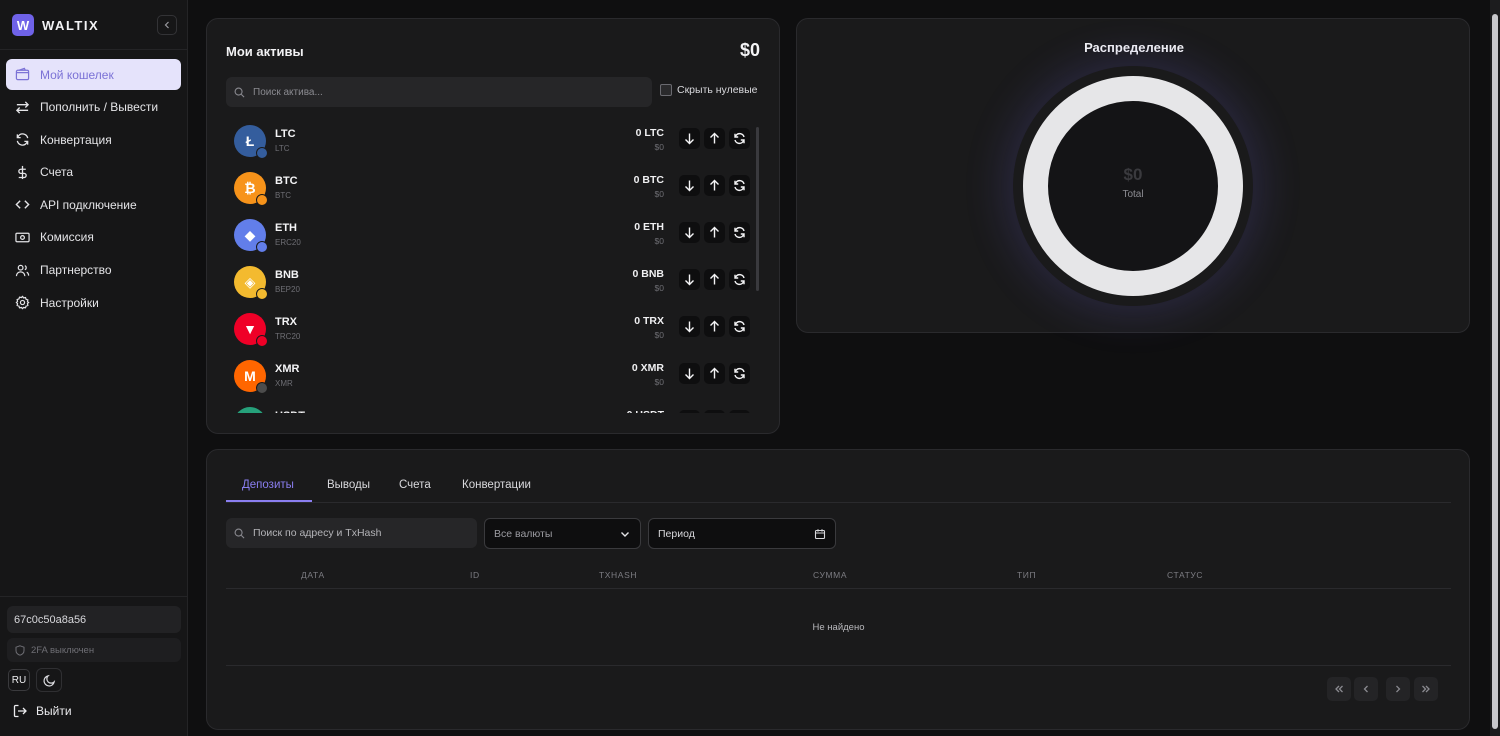 This screenshot has height=736, width=1500. What do you see at coordinates (77, 74) in the screenshot?
I see `sidebar-item-label: Мой кошелек` at bounding box center [77, 74].